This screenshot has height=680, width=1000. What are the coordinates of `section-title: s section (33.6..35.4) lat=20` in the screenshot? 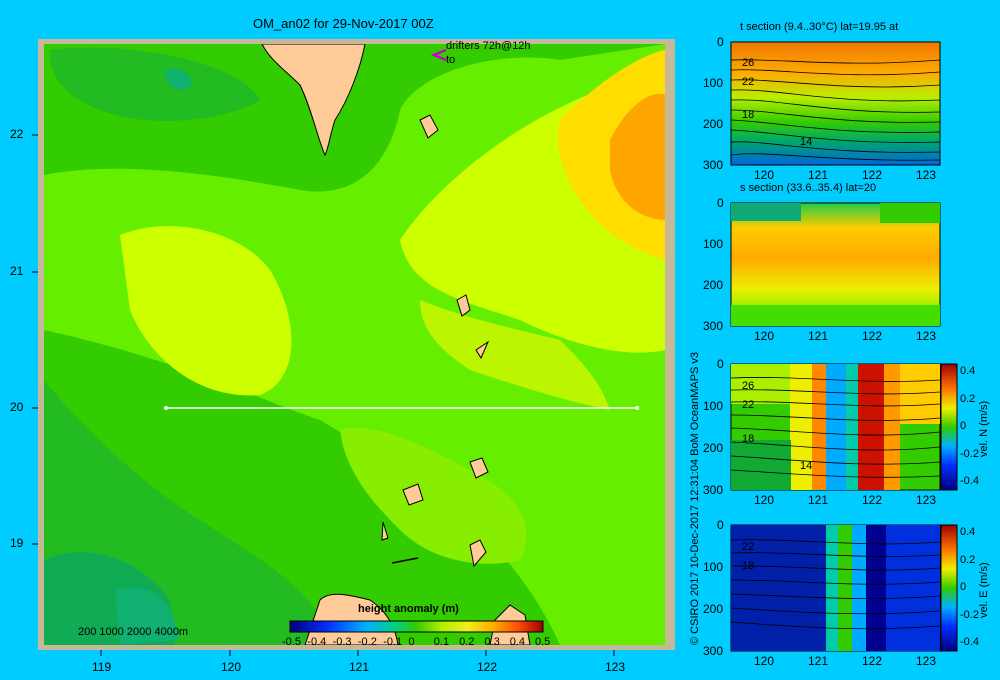 It's located at (808, 188).